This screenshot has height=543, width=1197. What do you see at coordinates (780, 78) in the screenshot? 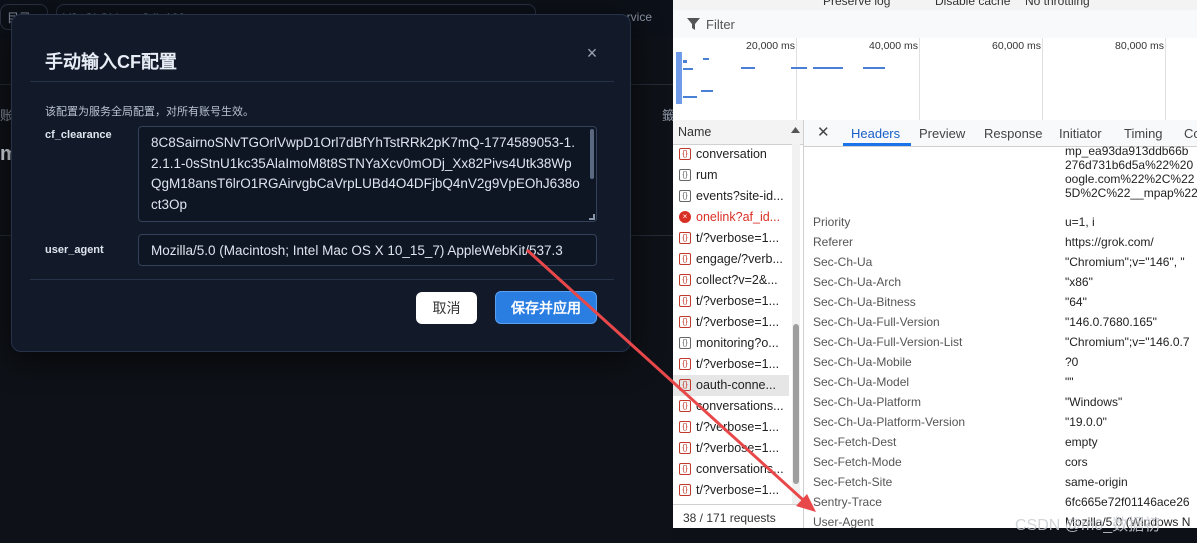
I see `waterfall-marks` at bounding box center [780, 78].